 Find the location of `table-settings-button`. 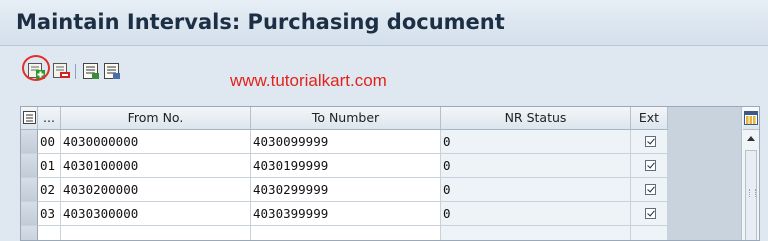

table-settings-button is located at coordinates (29, 118).